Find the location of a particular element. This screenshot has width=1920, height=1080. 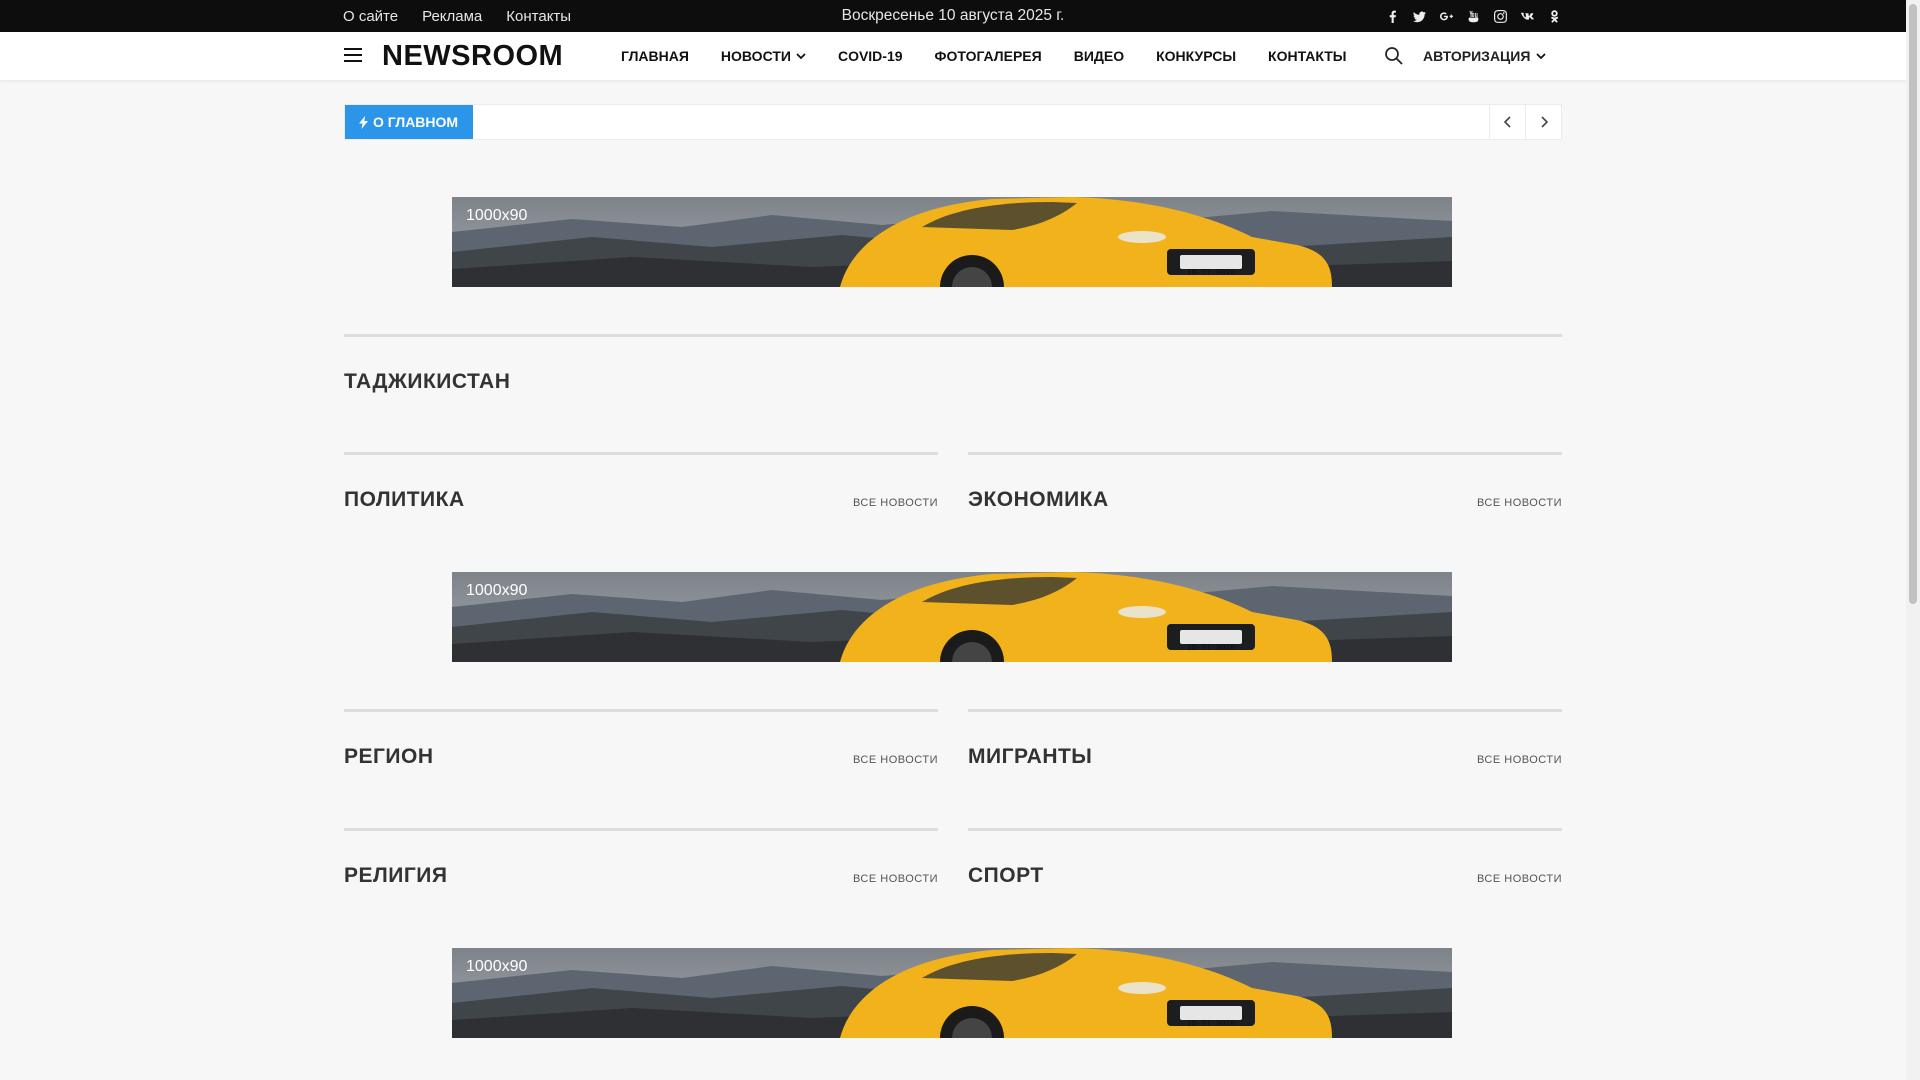

nav-item-contacts: КОНТАКТЫ is located at coordinates (1307, 56).